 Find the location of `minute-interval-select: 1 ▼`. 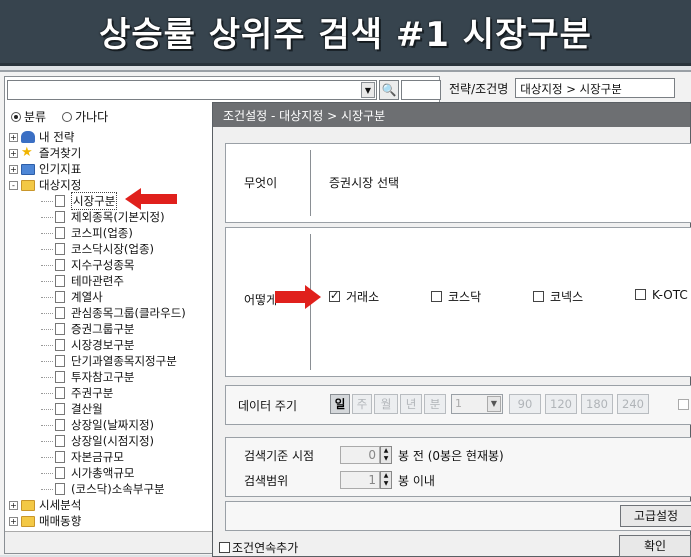

minute-interval-select: 1 ▼ is located at coordinates (477, 404).